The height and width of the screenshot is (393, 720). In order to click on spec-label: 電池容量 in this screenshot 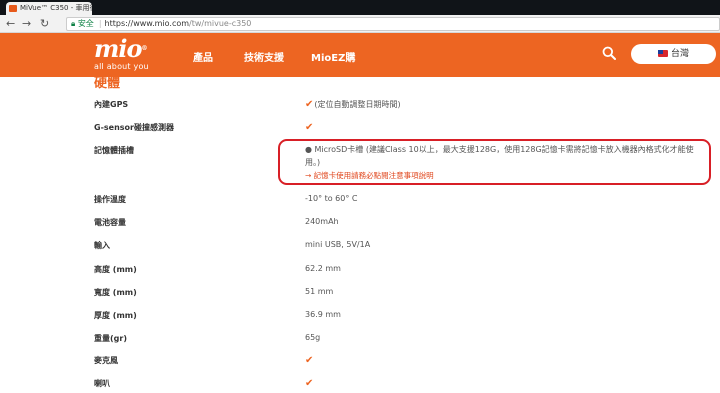, I will do `click(110, 222)`.